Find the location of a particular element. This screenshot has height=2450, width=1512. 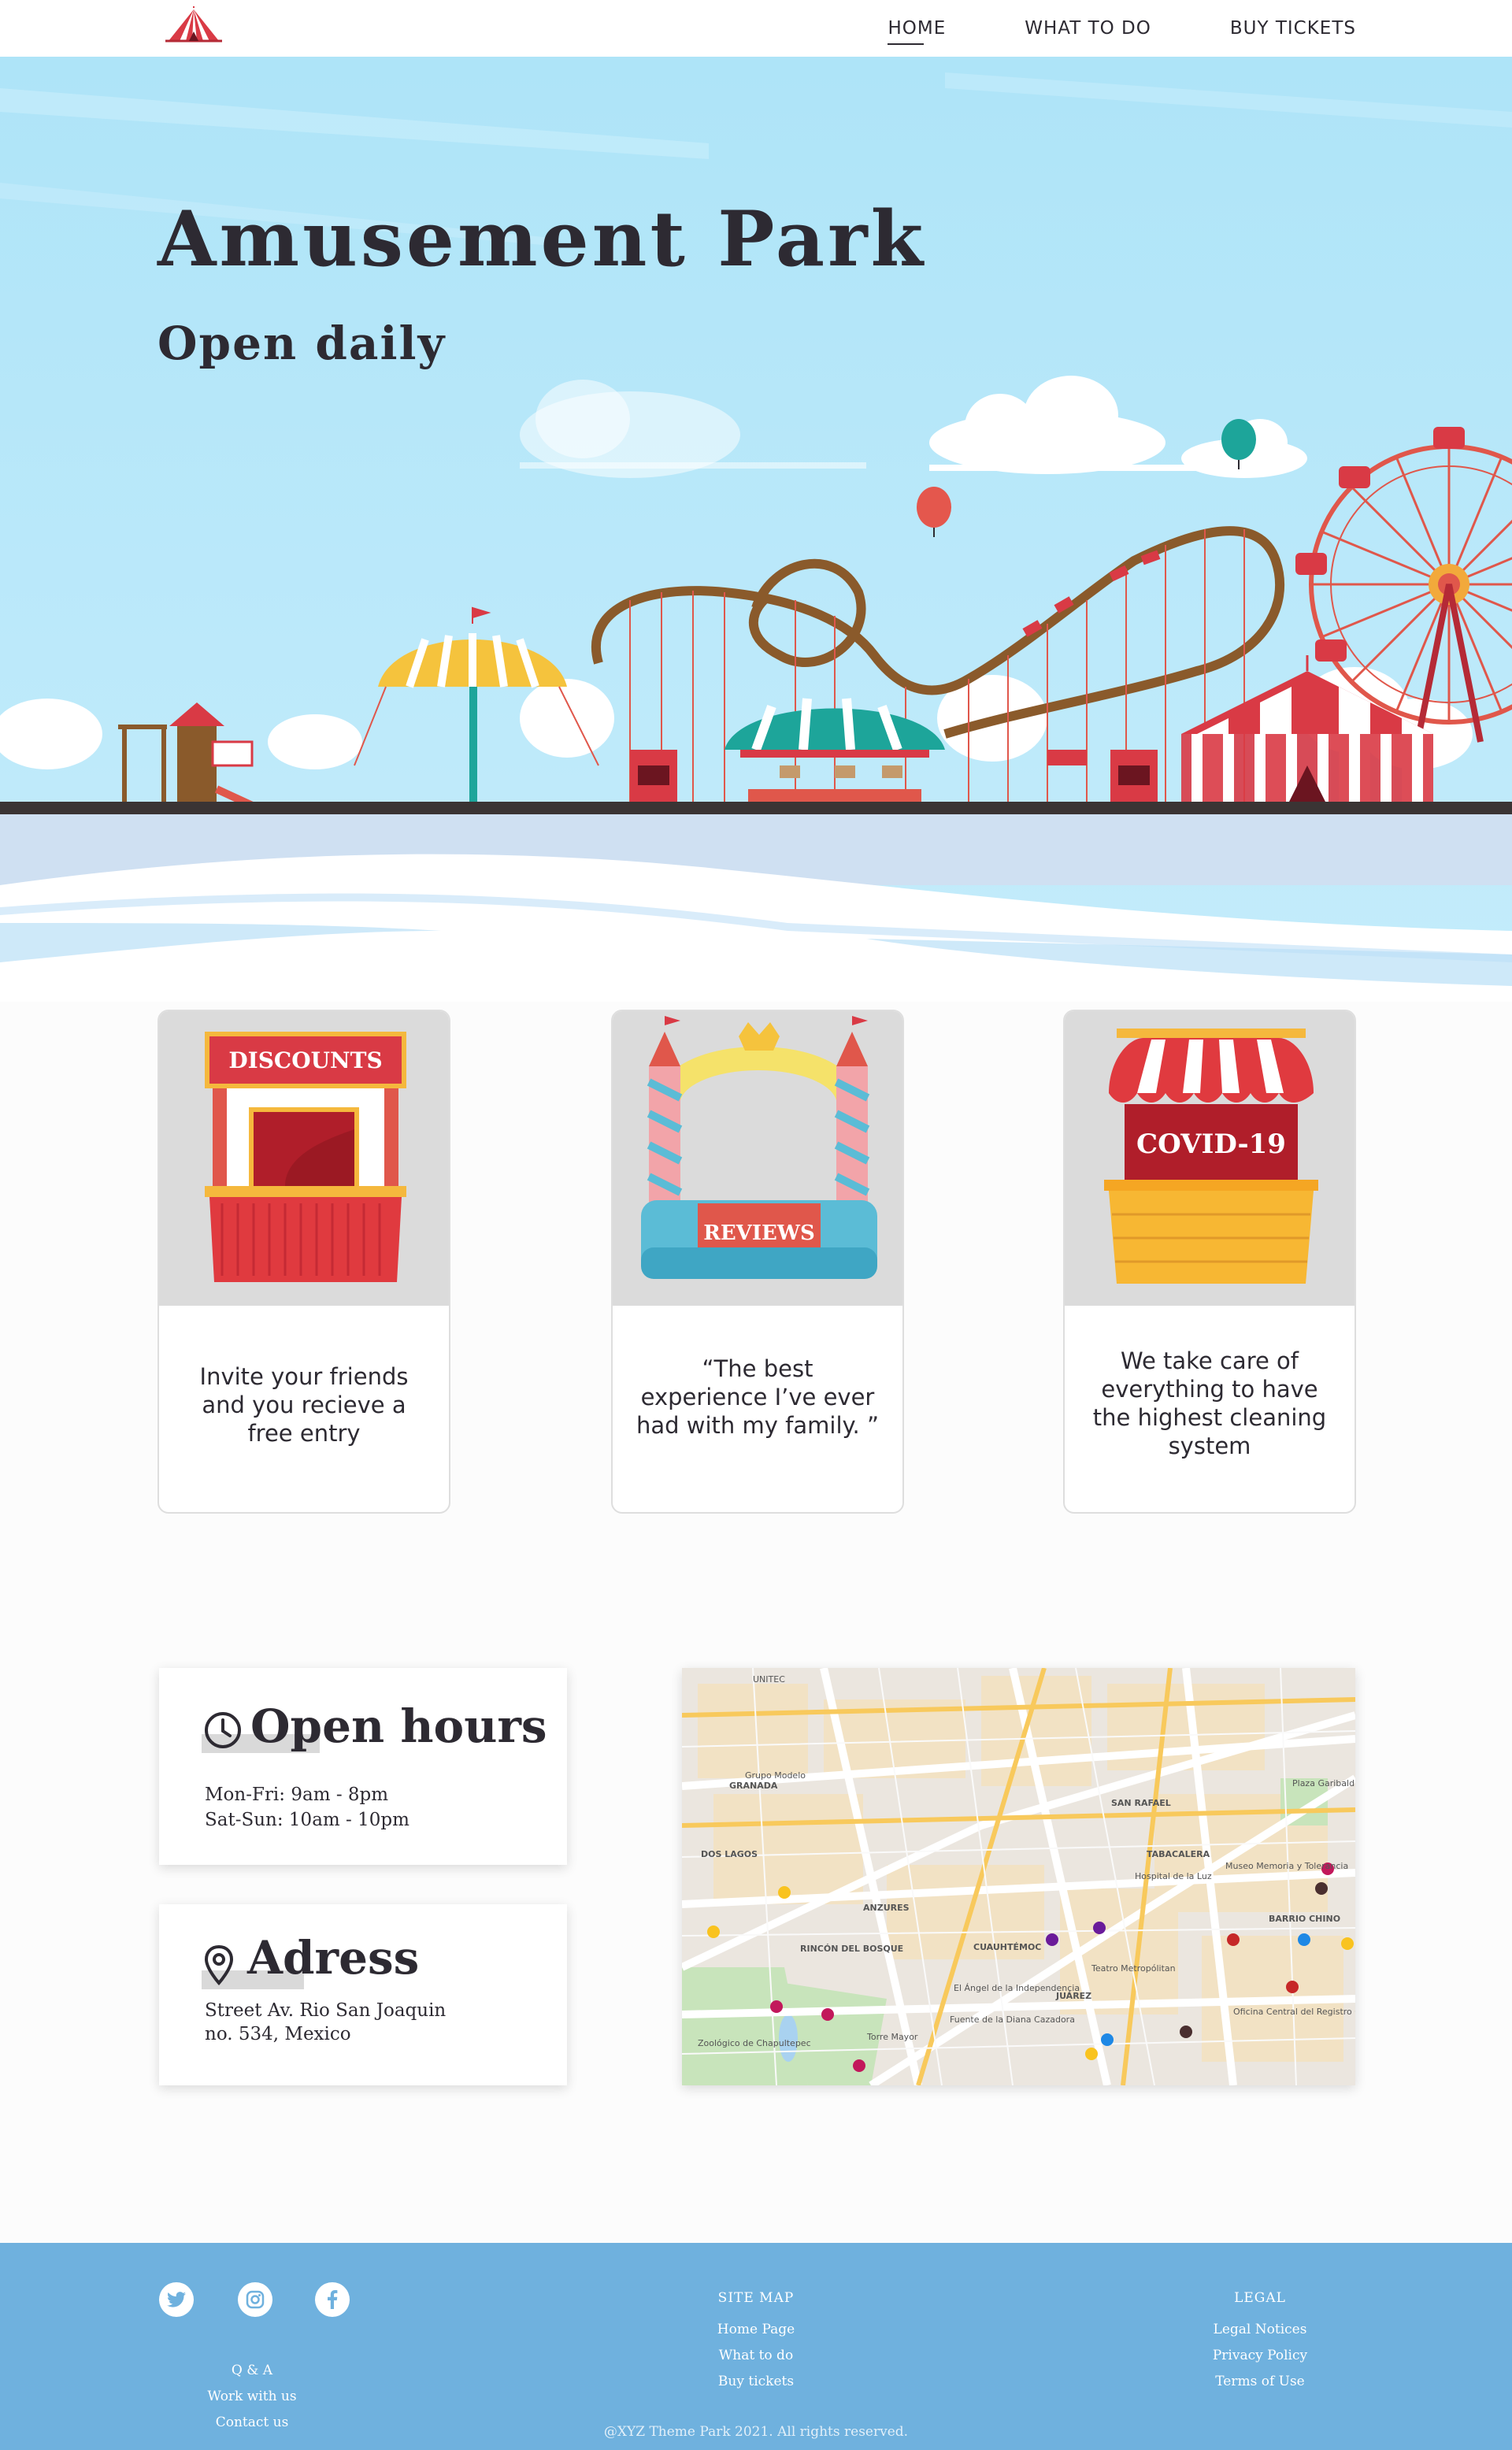

map-label: RINCÓN DEL BOSQUE is located at coordinates (851, 1949).